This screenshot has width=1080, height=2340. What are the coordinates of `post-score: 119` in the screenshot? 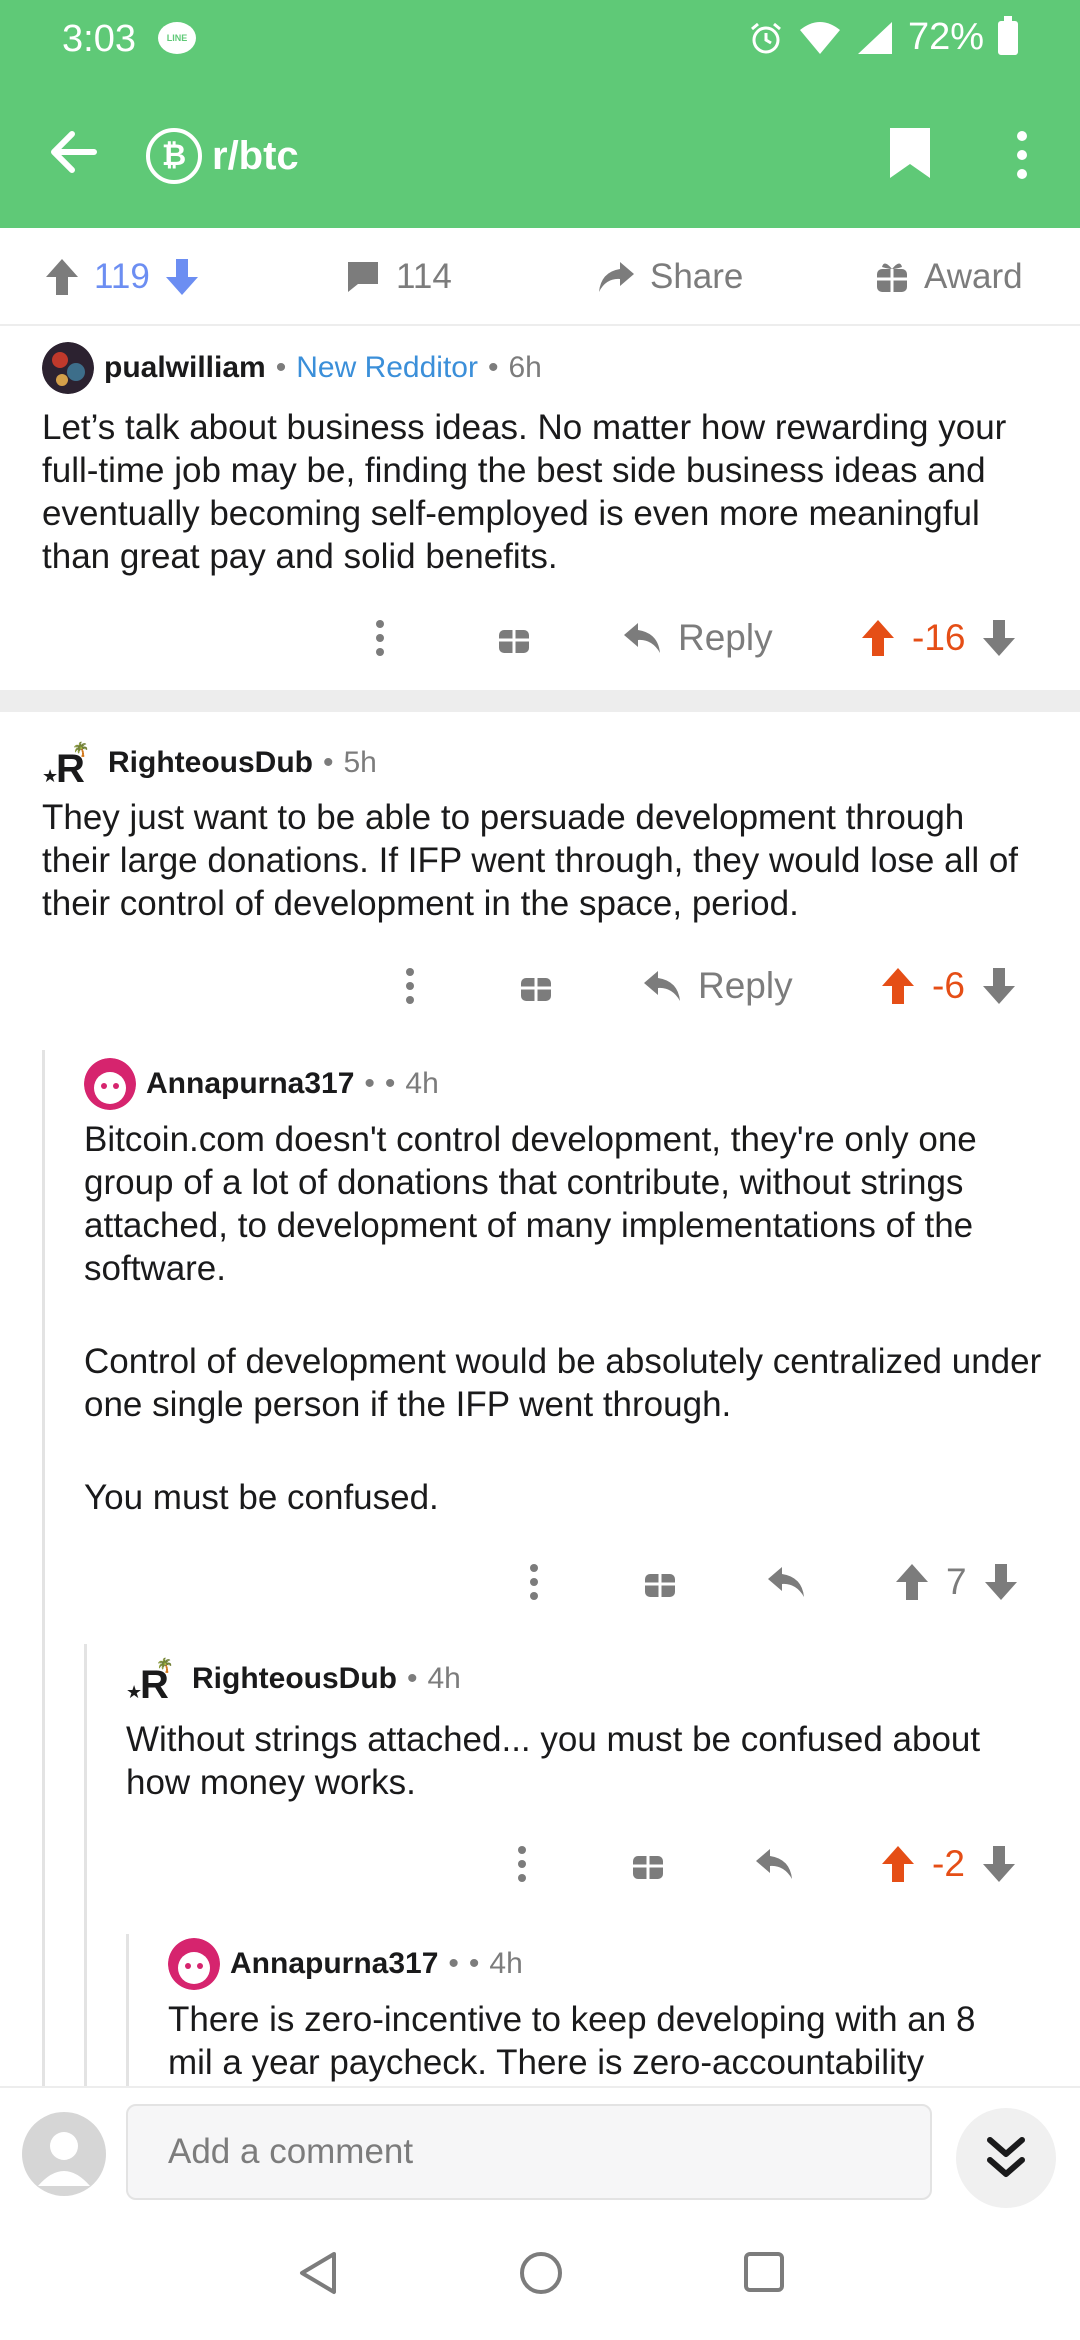 It's located at (122, 276).